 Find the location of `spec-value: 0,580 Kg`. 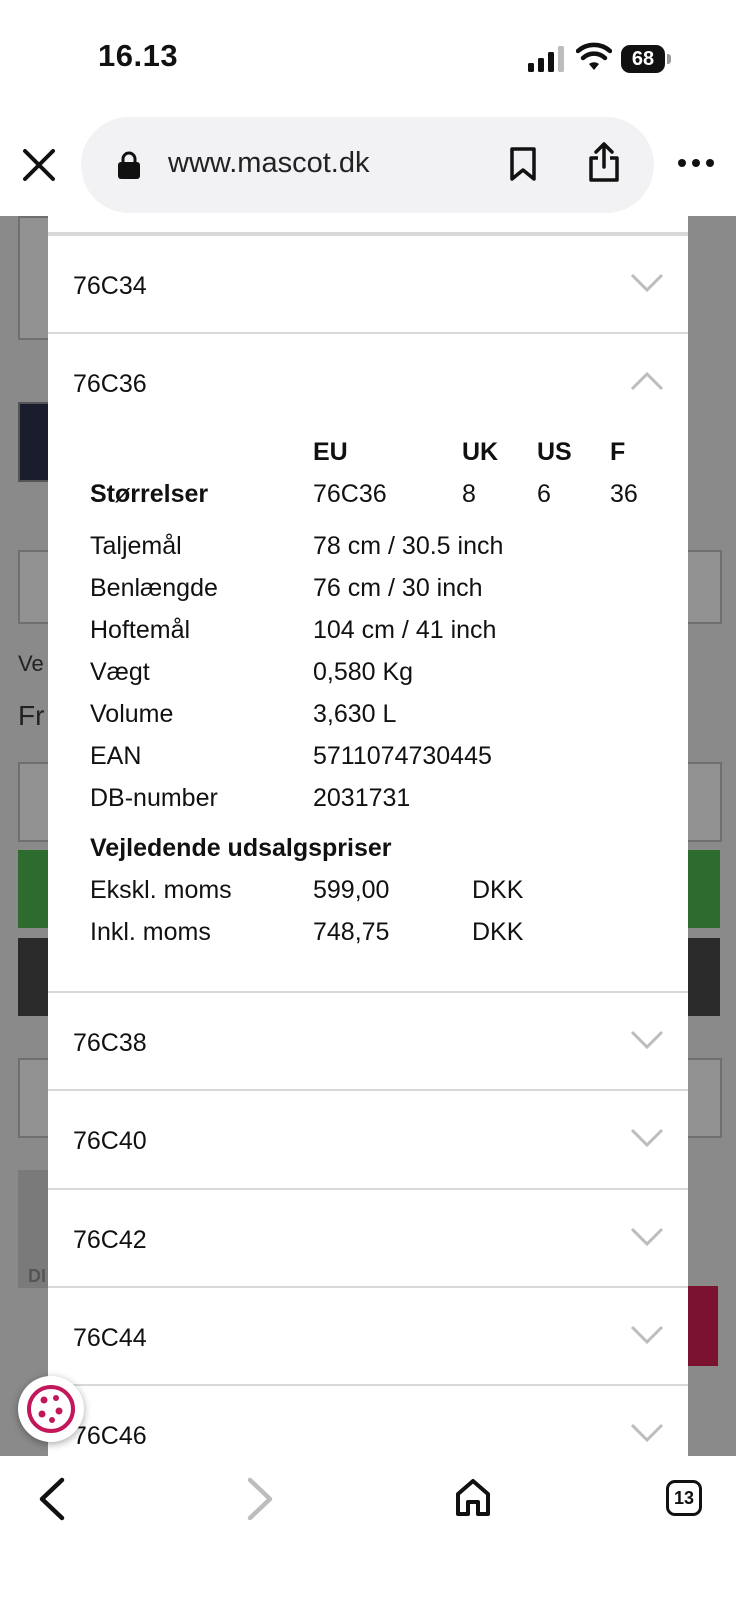

spec-value: 0,580 Kg is located at coordinates (363, 672).